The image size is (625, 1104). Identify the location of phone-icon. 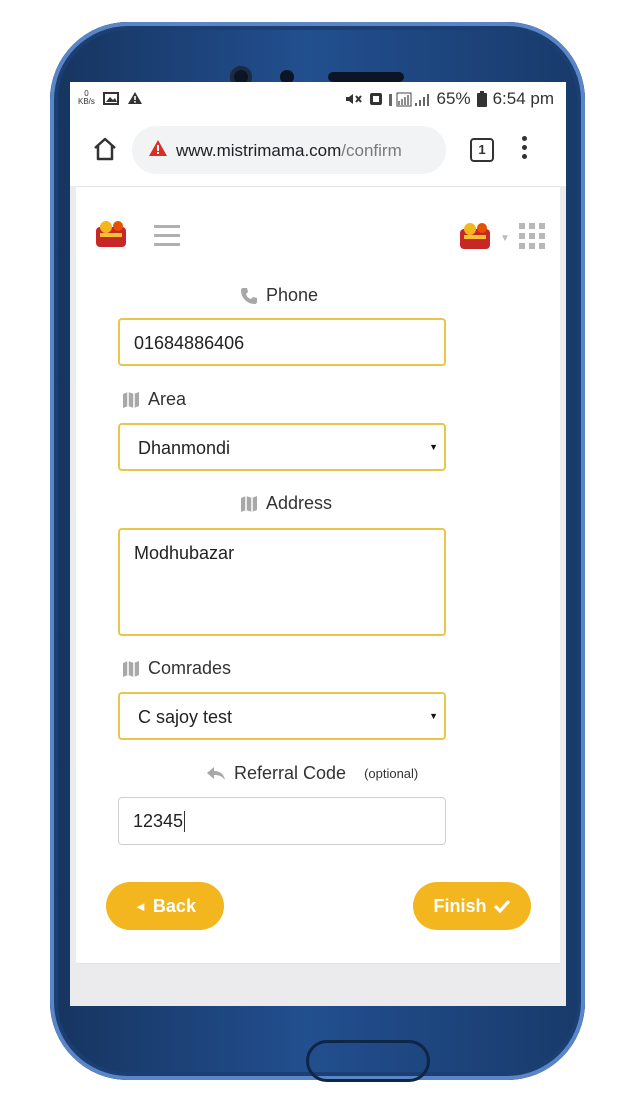
(249, 295).